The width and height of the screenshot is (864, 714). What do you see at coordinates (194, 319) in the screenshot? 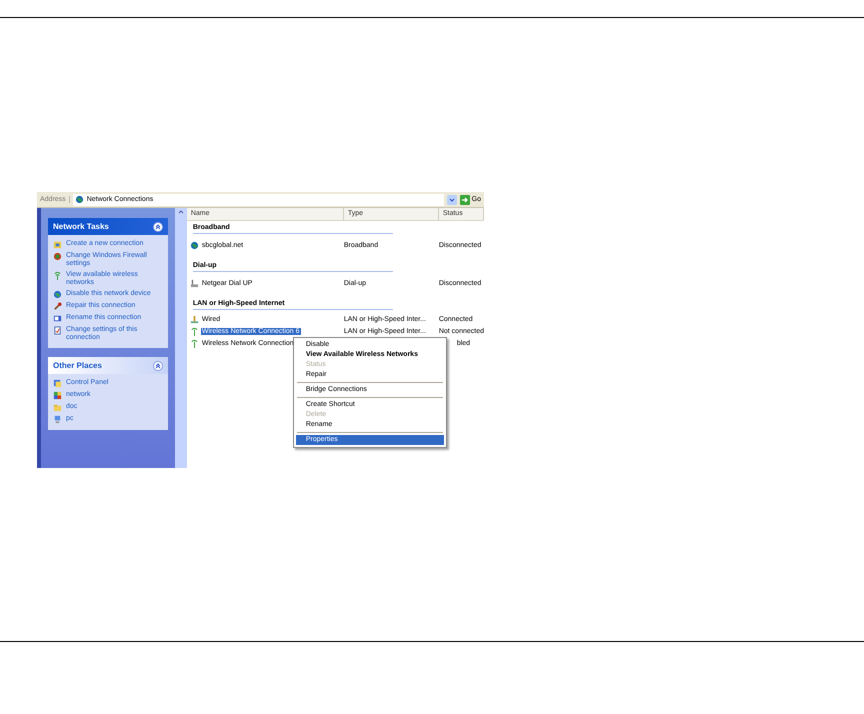
I see `network-cable-icon` at bounding box center [194, 319].